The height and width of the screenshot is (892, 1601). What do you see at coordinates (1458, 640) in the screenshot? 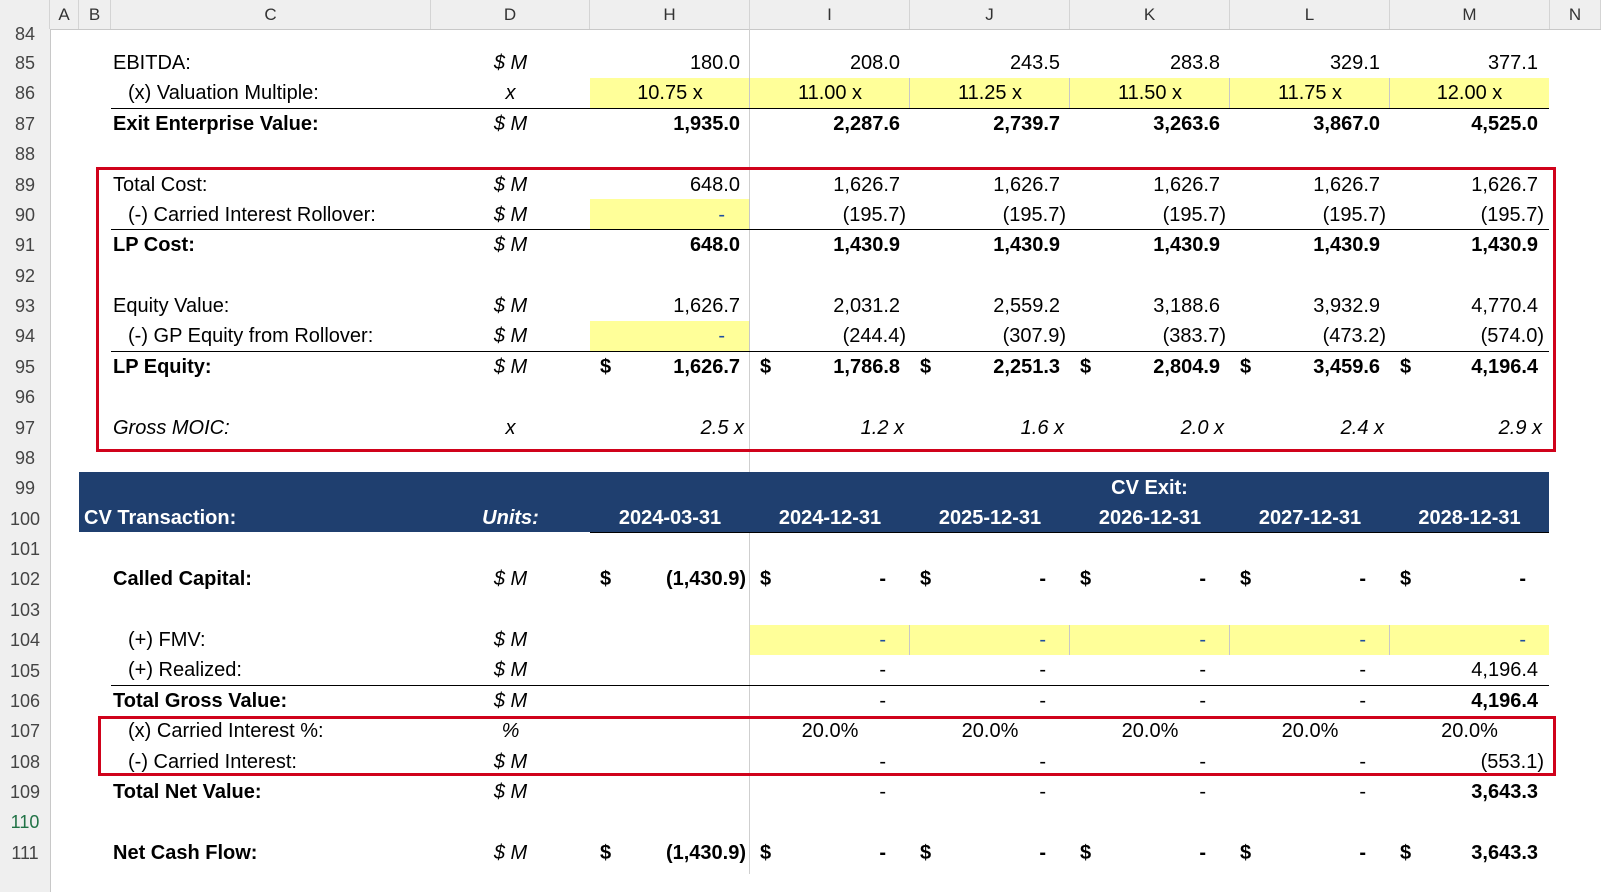
I see `fmv-m: -` at bounding box center [1458, 640].